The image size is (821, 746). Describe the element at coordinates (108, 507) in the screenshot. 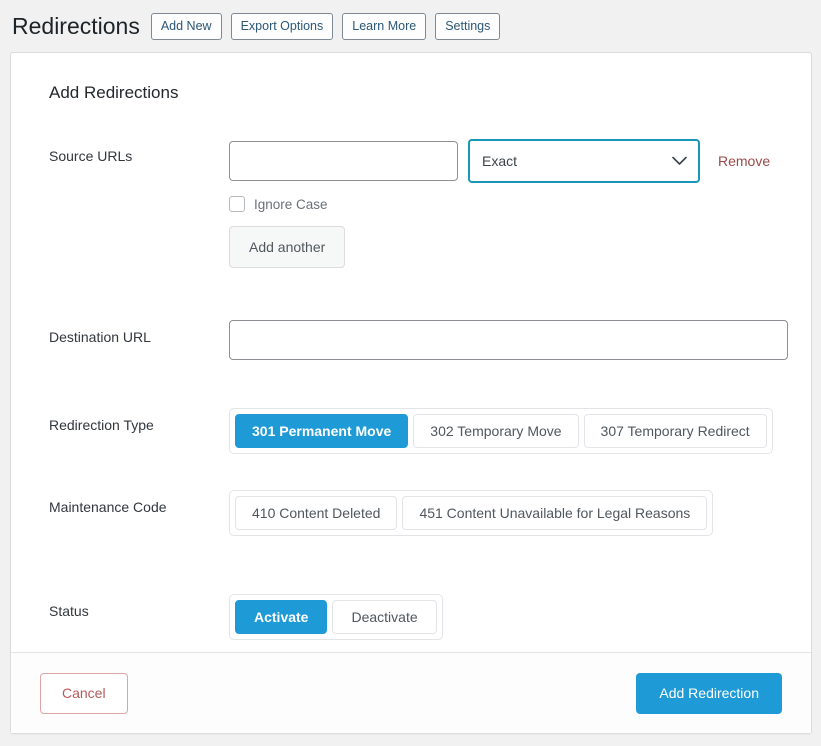

I see `maintenance-code-label: Maintenance Code` at that location.